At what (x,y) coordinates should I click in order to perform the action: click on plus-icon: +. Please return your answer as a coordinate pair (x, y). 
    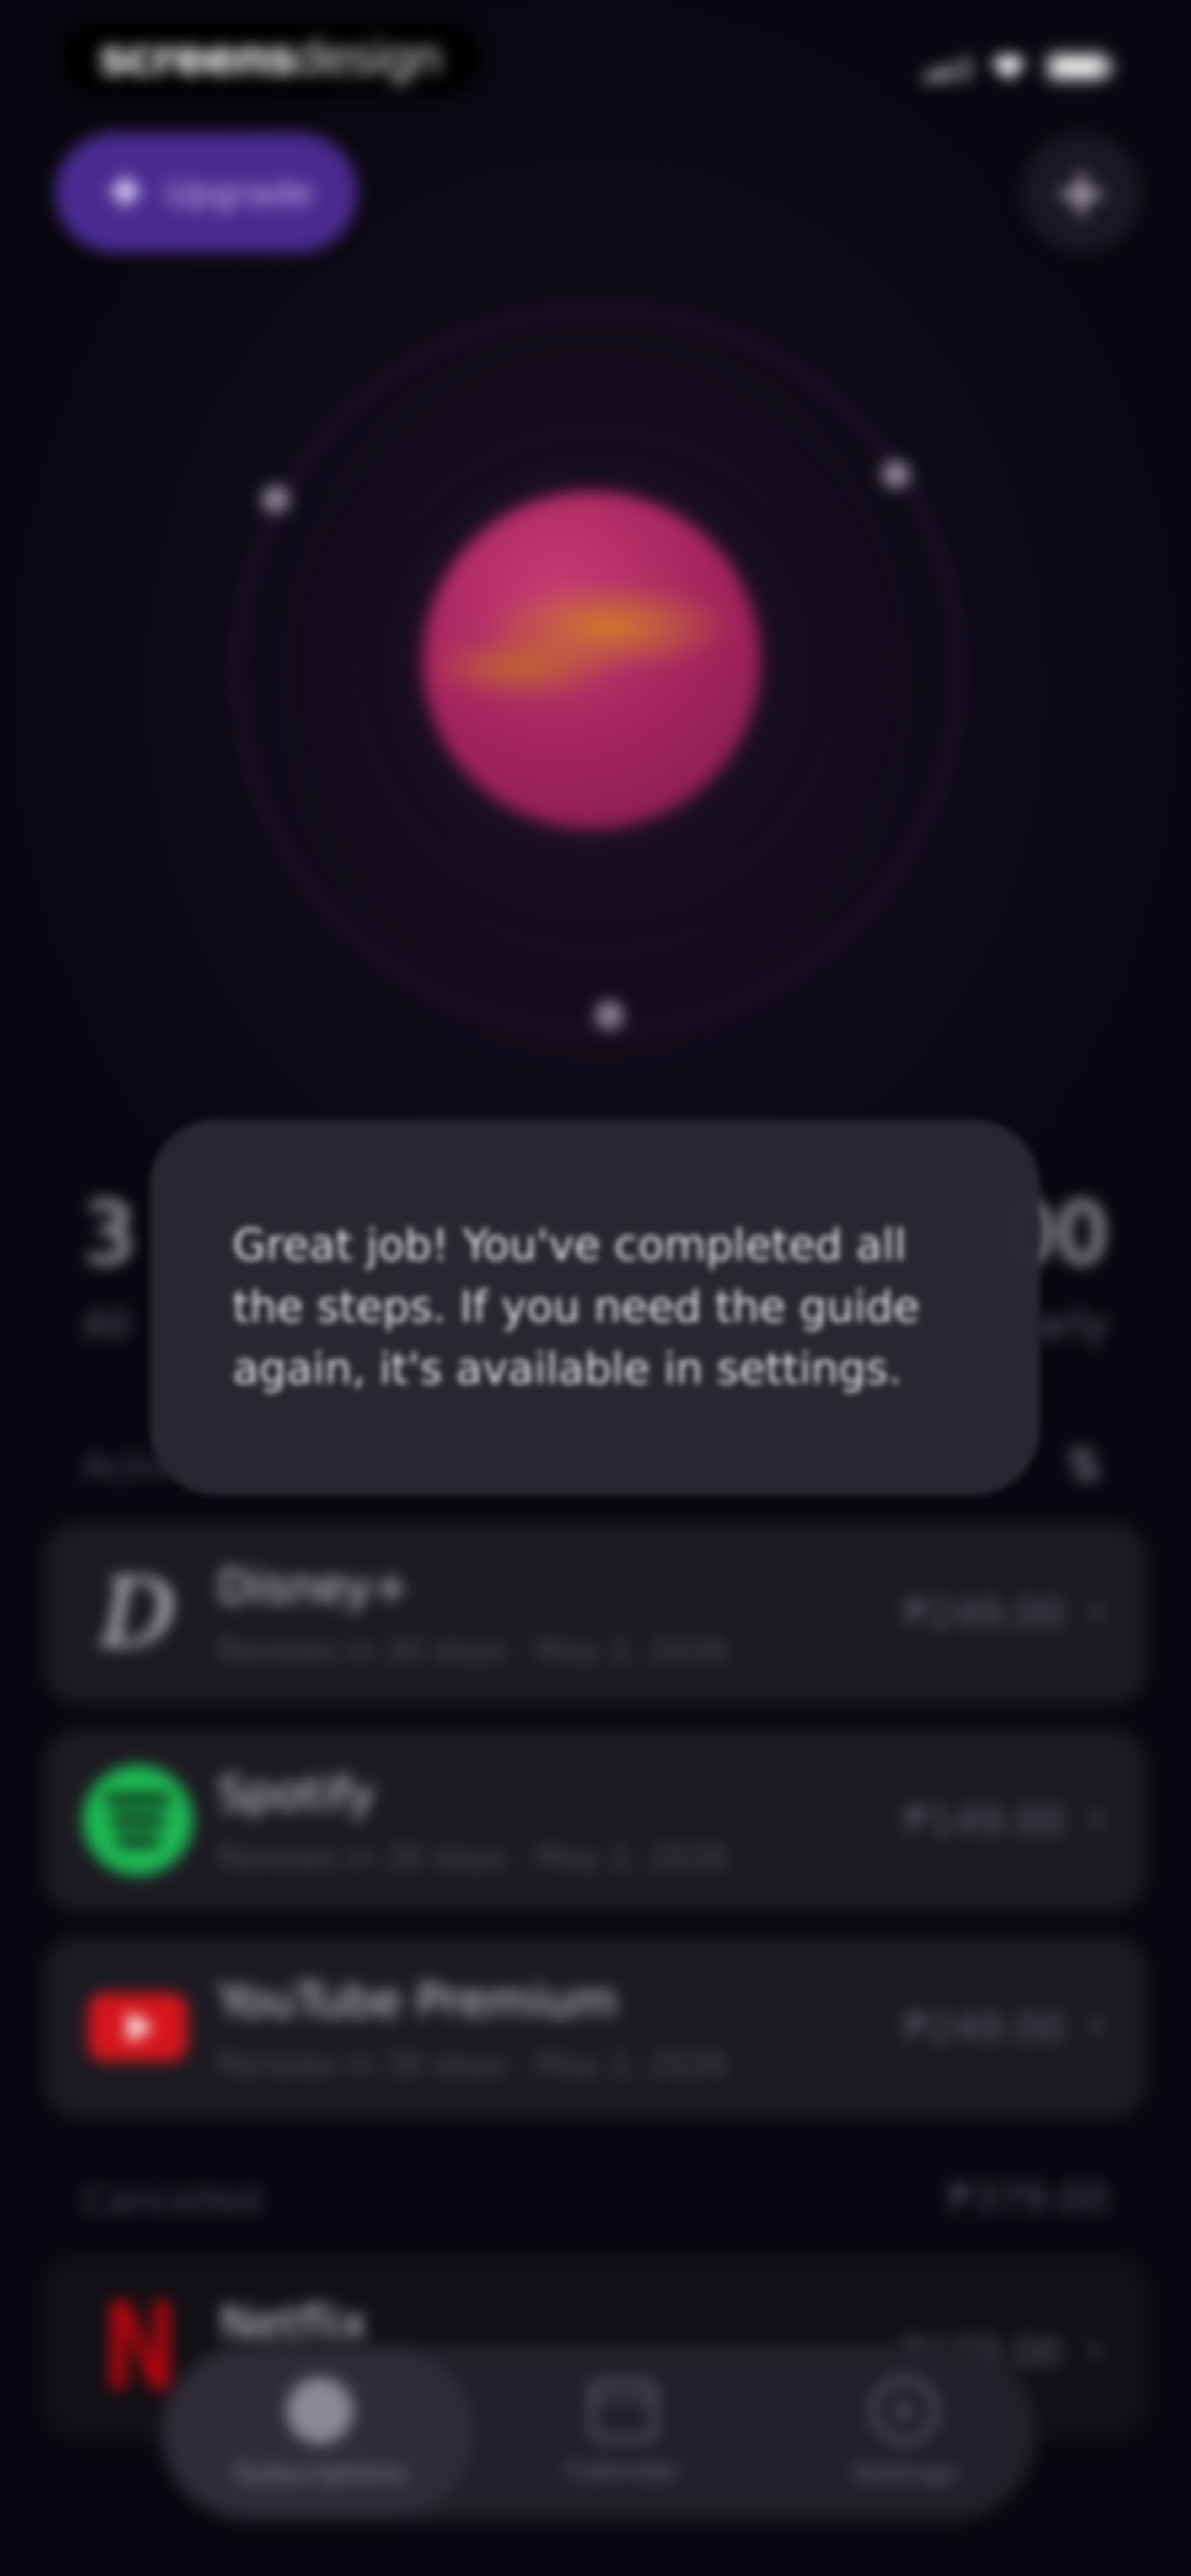
    Looking at the image, I should click on (1081, 192).